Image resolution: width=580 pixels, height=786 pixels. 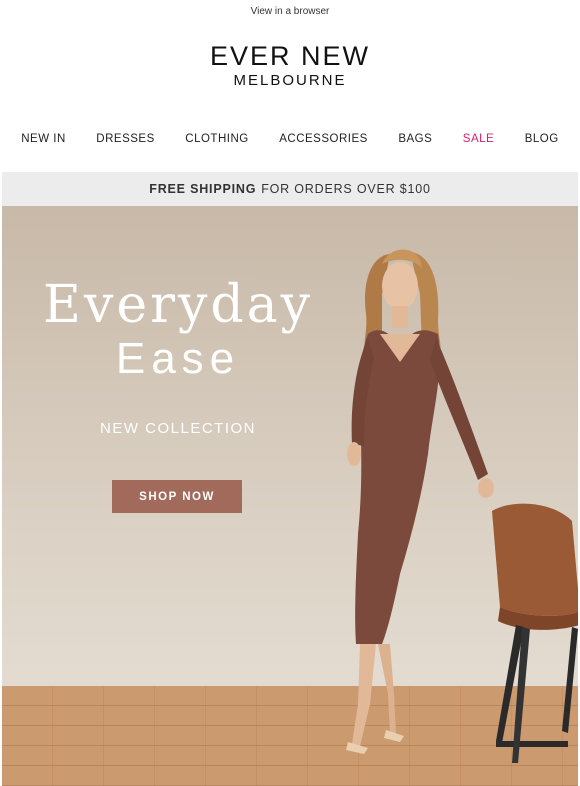 I want to click on shipping-bold: FREE SHIPPING, so click(x=203, y=189).